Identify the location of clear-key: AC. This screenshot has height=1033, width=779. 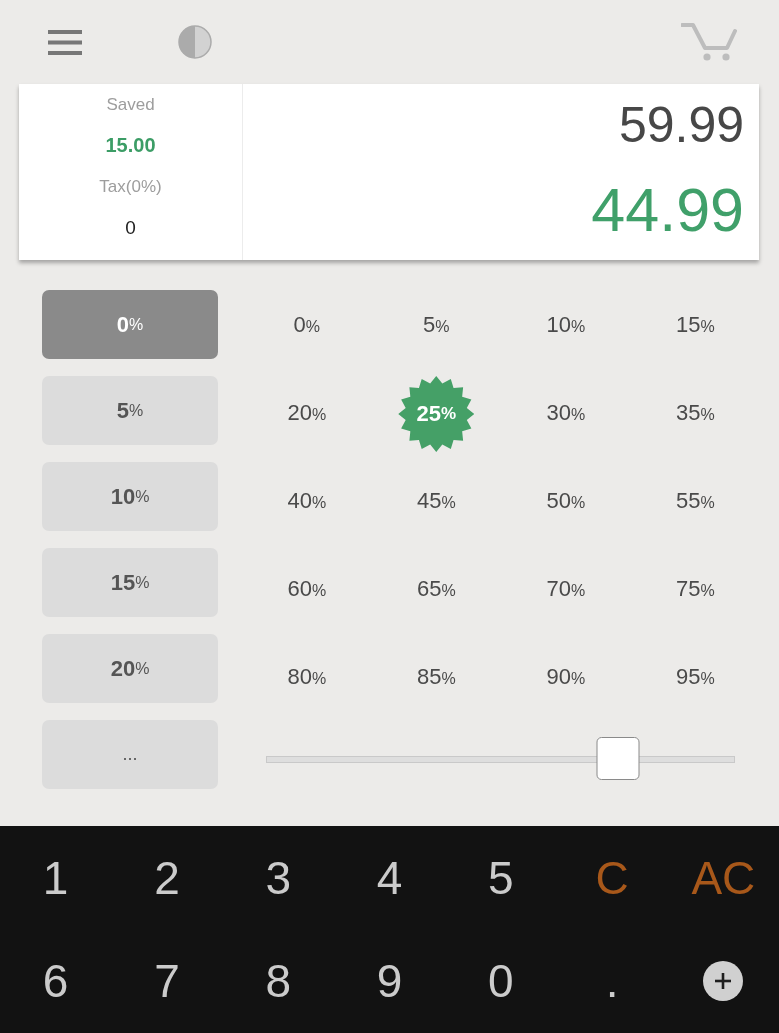
(723, 877).